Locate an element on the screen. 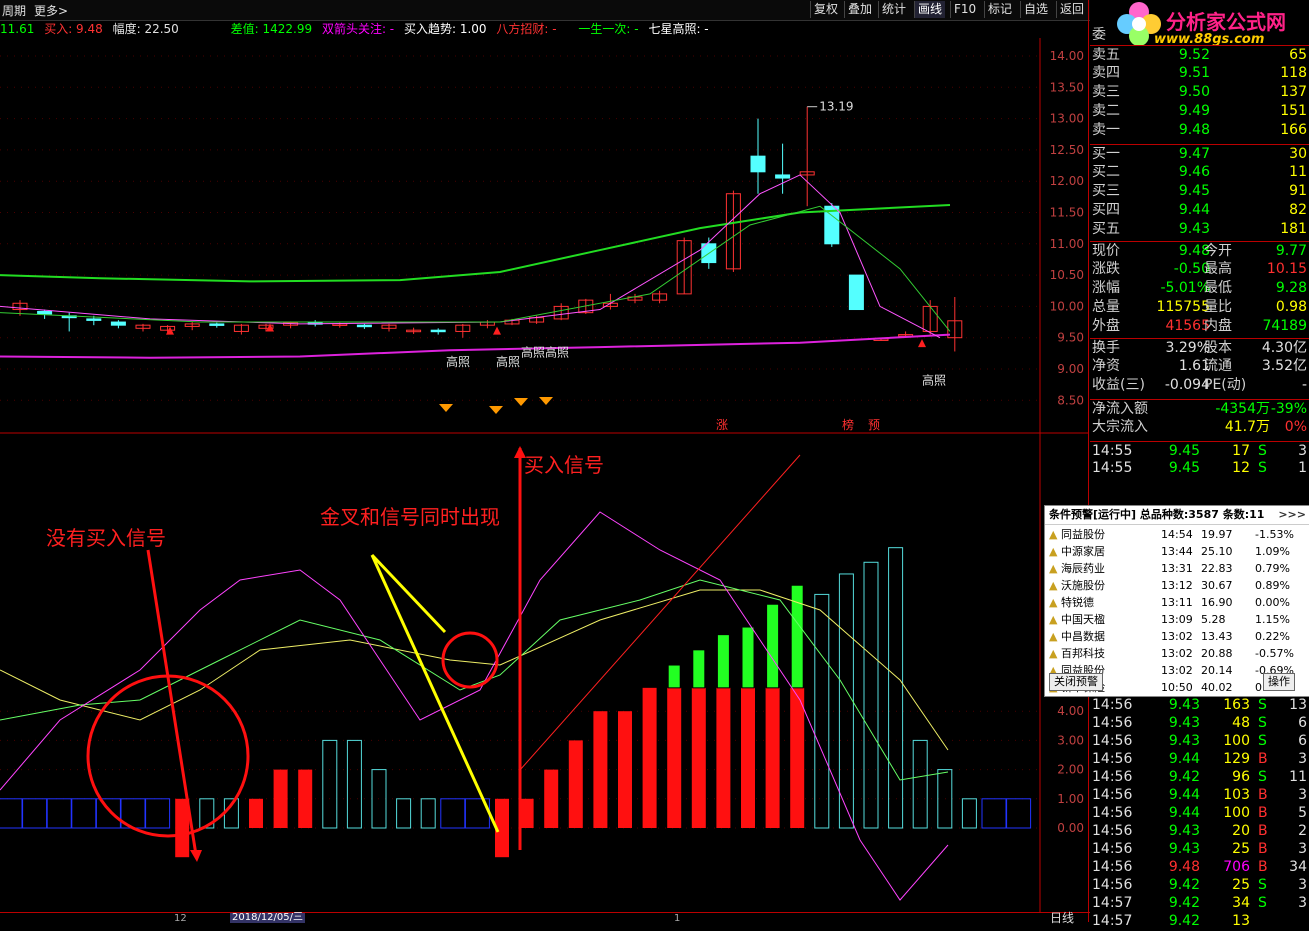 This screenshot has height=931, width=1309. tick-row: 14:56 9.48 706 B 34 is located at coordinates (1199, 867).